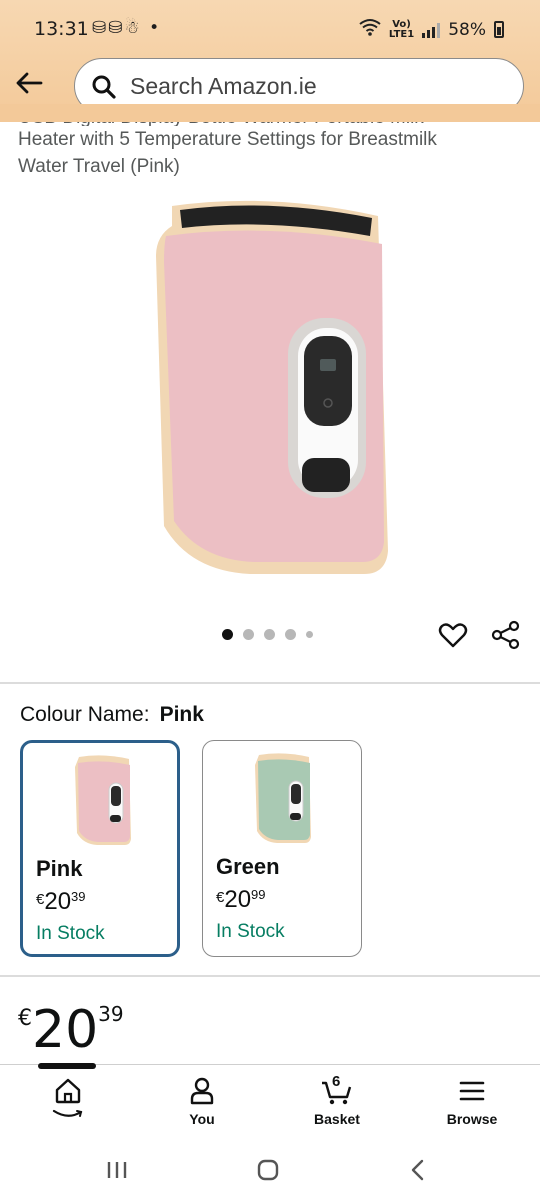 This screenshot has width=540, height=1200. Describe the element at coordinates (59, 868) in the screenshot. I see `pink-option-name: Pink` at that location.